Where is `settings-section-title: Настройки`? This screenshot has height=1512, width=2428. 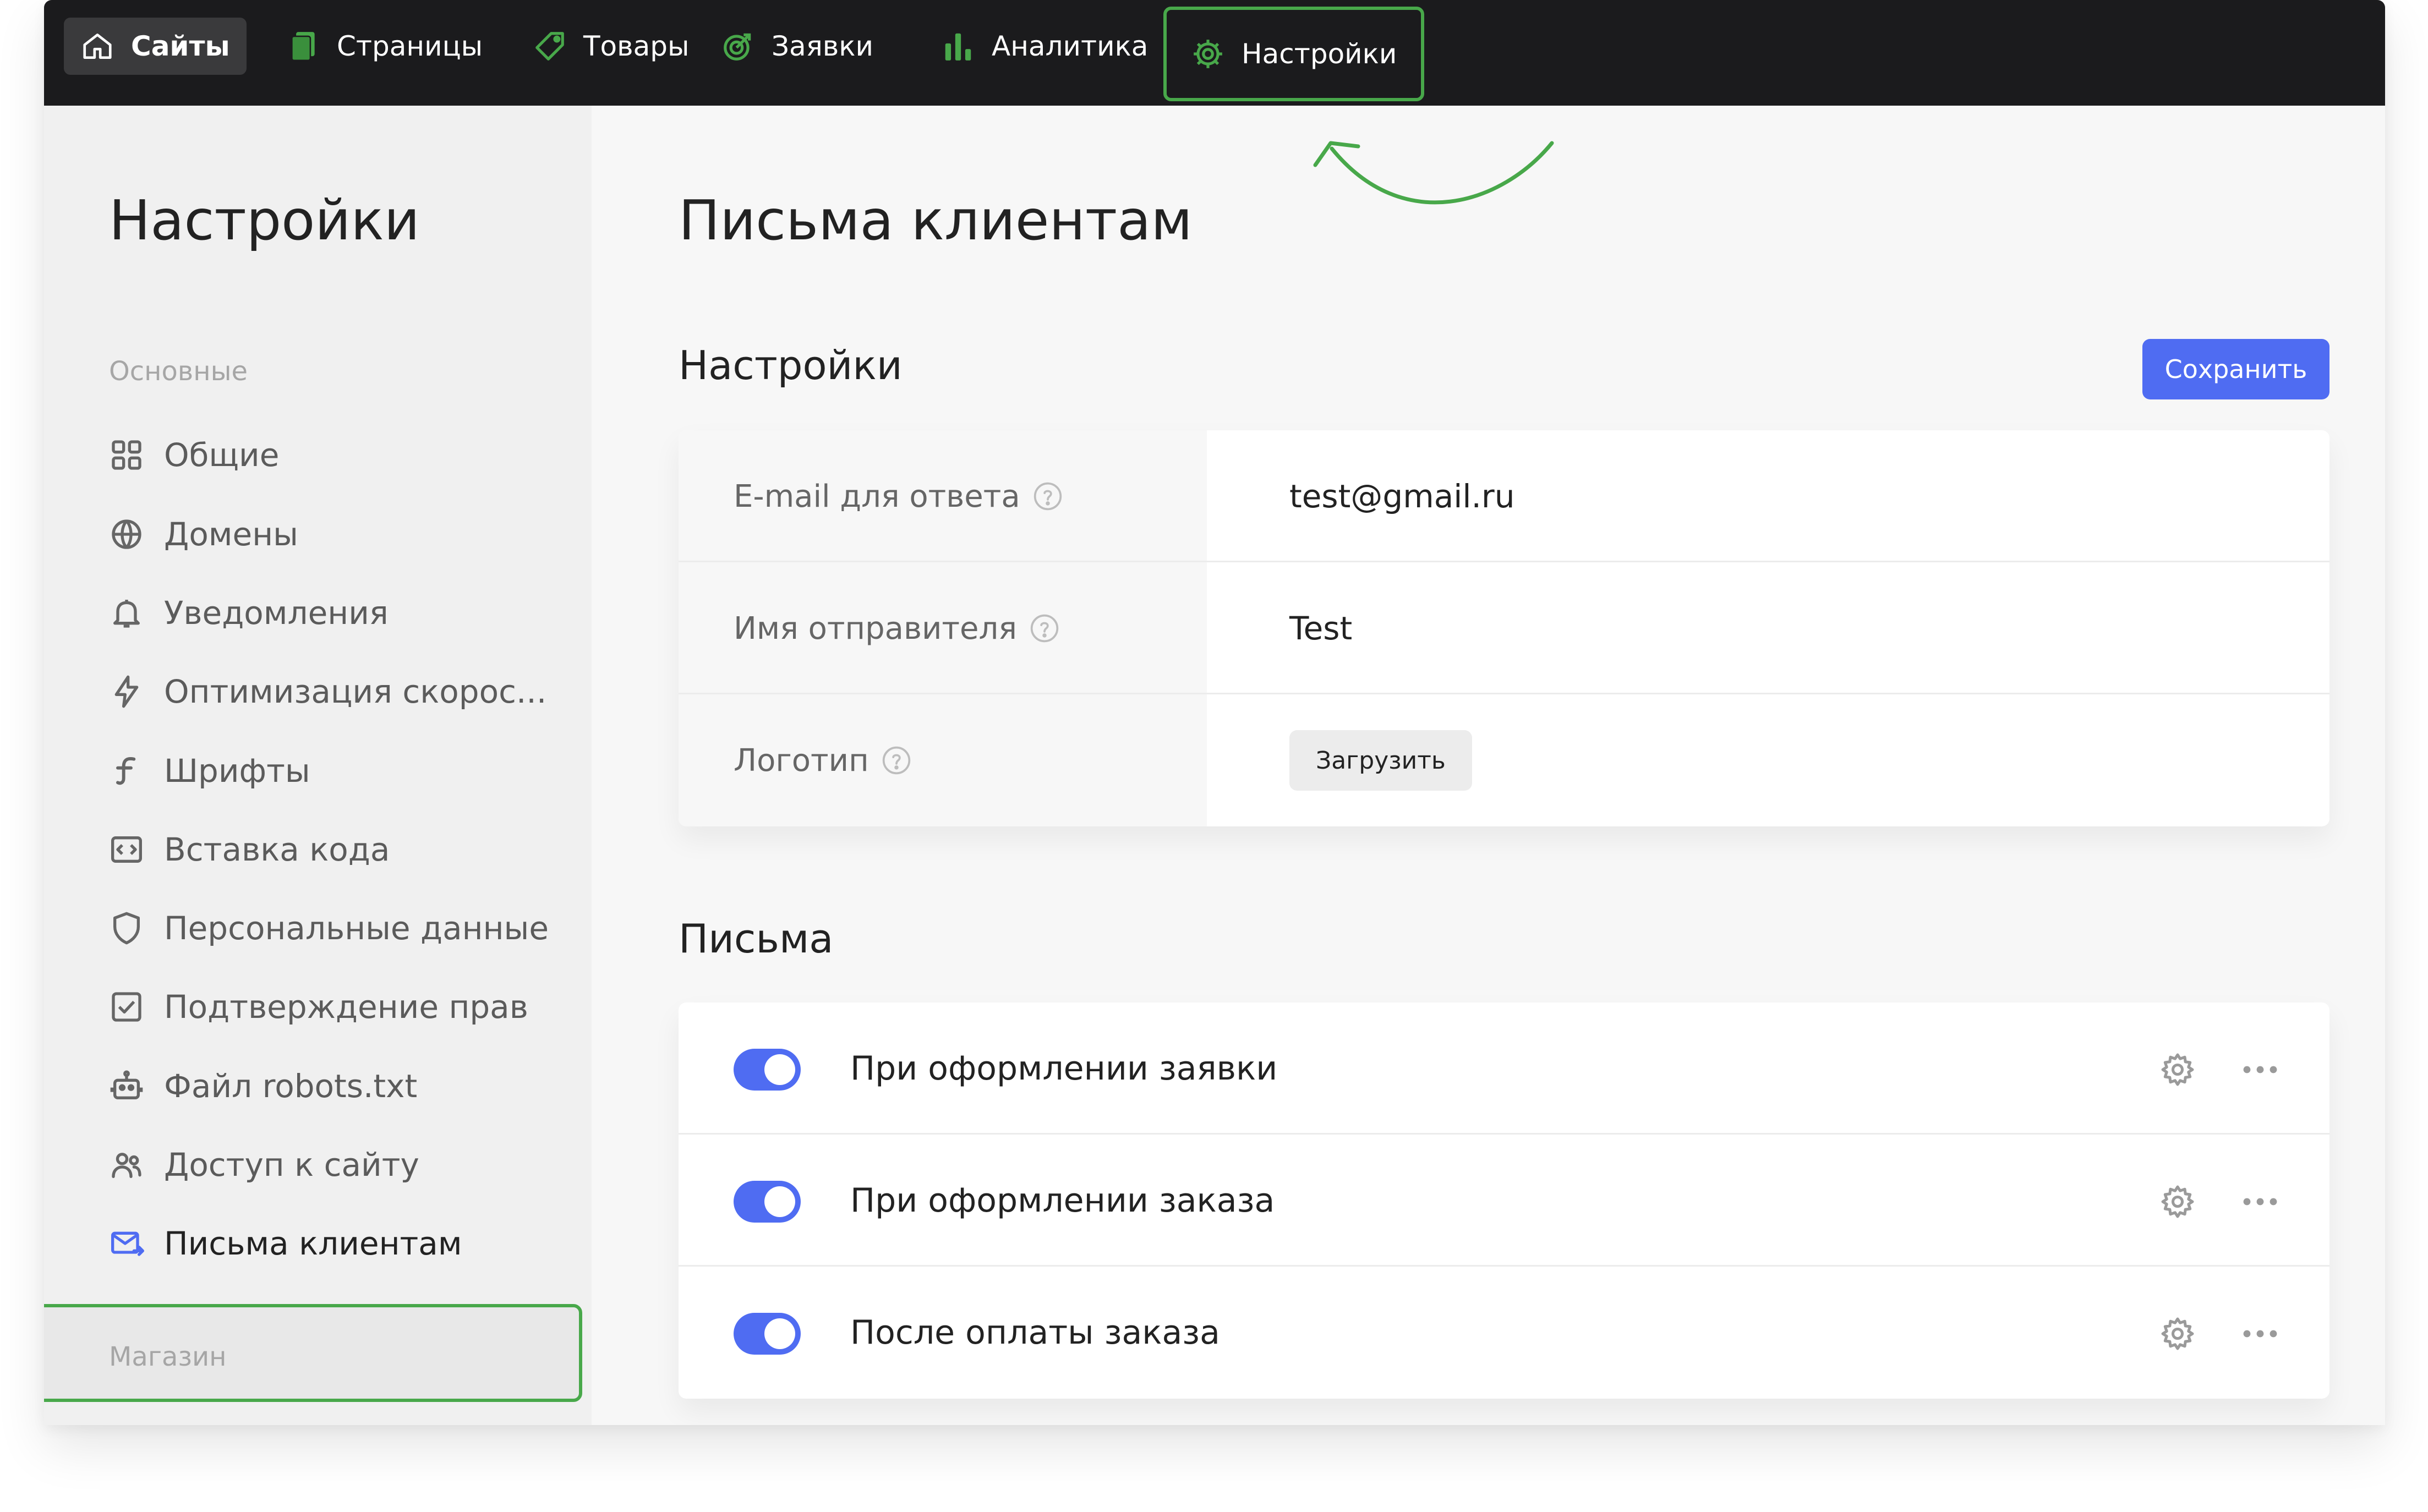 settings-section-title: Настройки is located at coordinates (791, 365).